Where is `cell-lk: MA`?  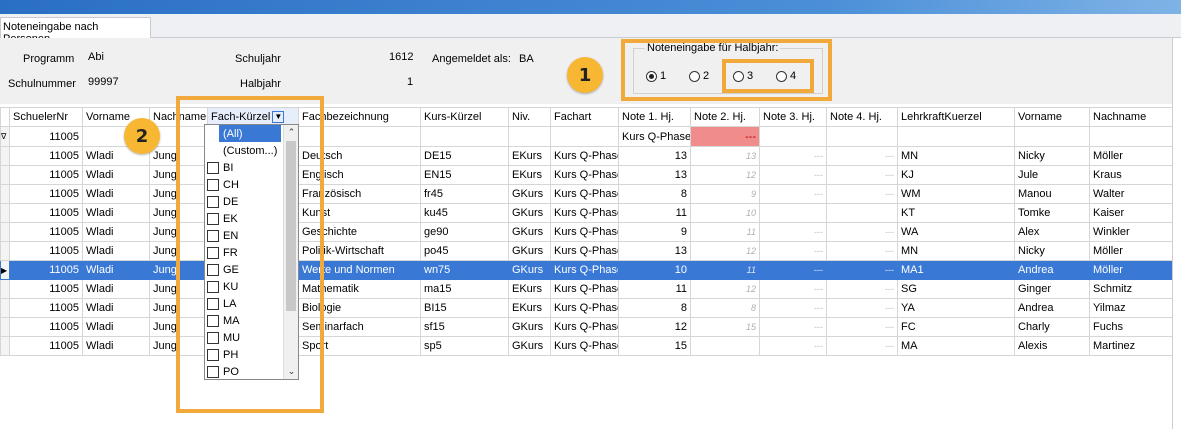 cell-lk: MA is located at coordinates (956, 346).